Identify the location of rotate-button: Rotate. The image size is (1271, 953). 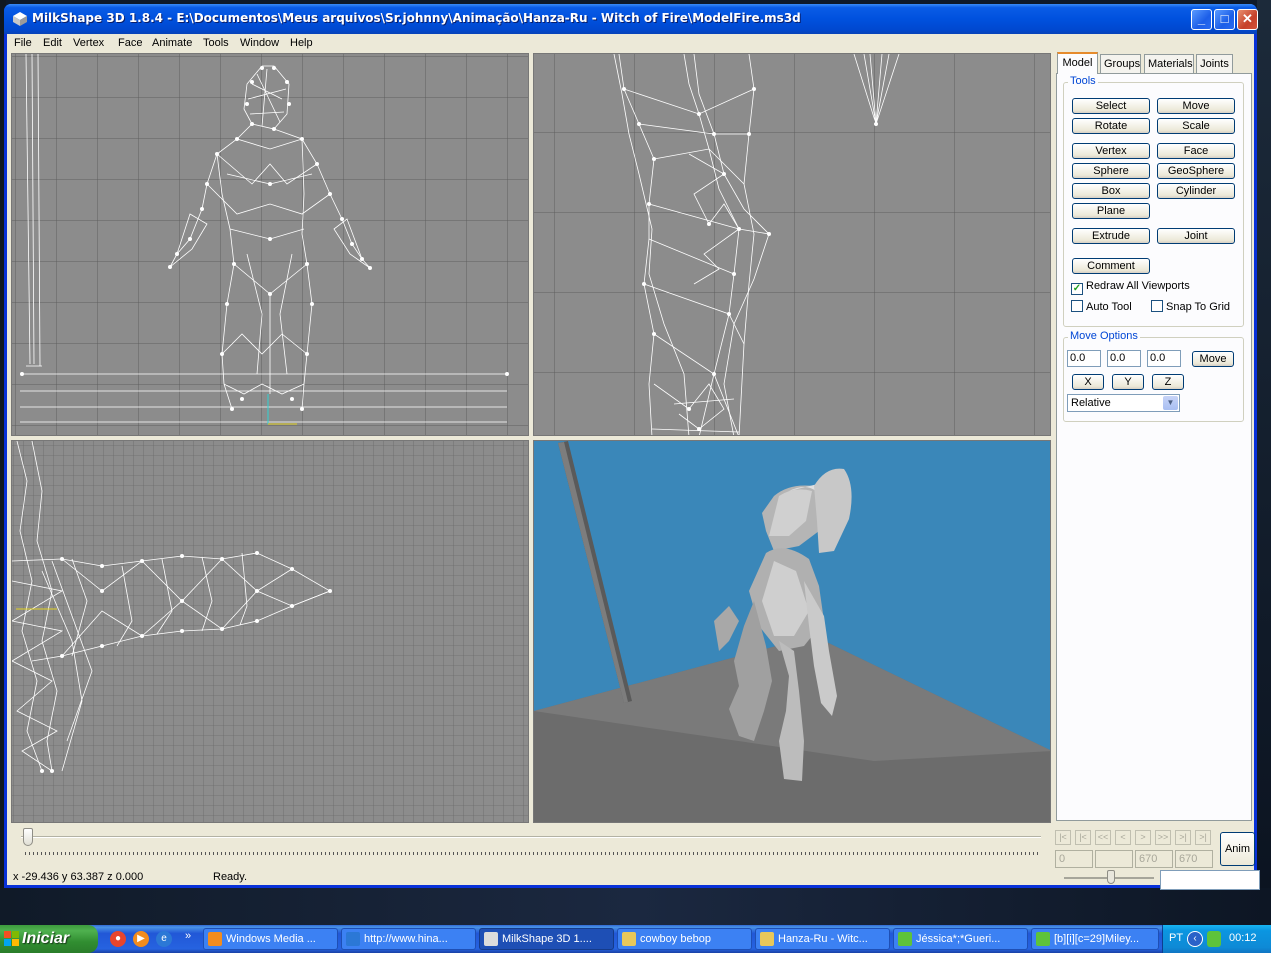
(1111, 126).